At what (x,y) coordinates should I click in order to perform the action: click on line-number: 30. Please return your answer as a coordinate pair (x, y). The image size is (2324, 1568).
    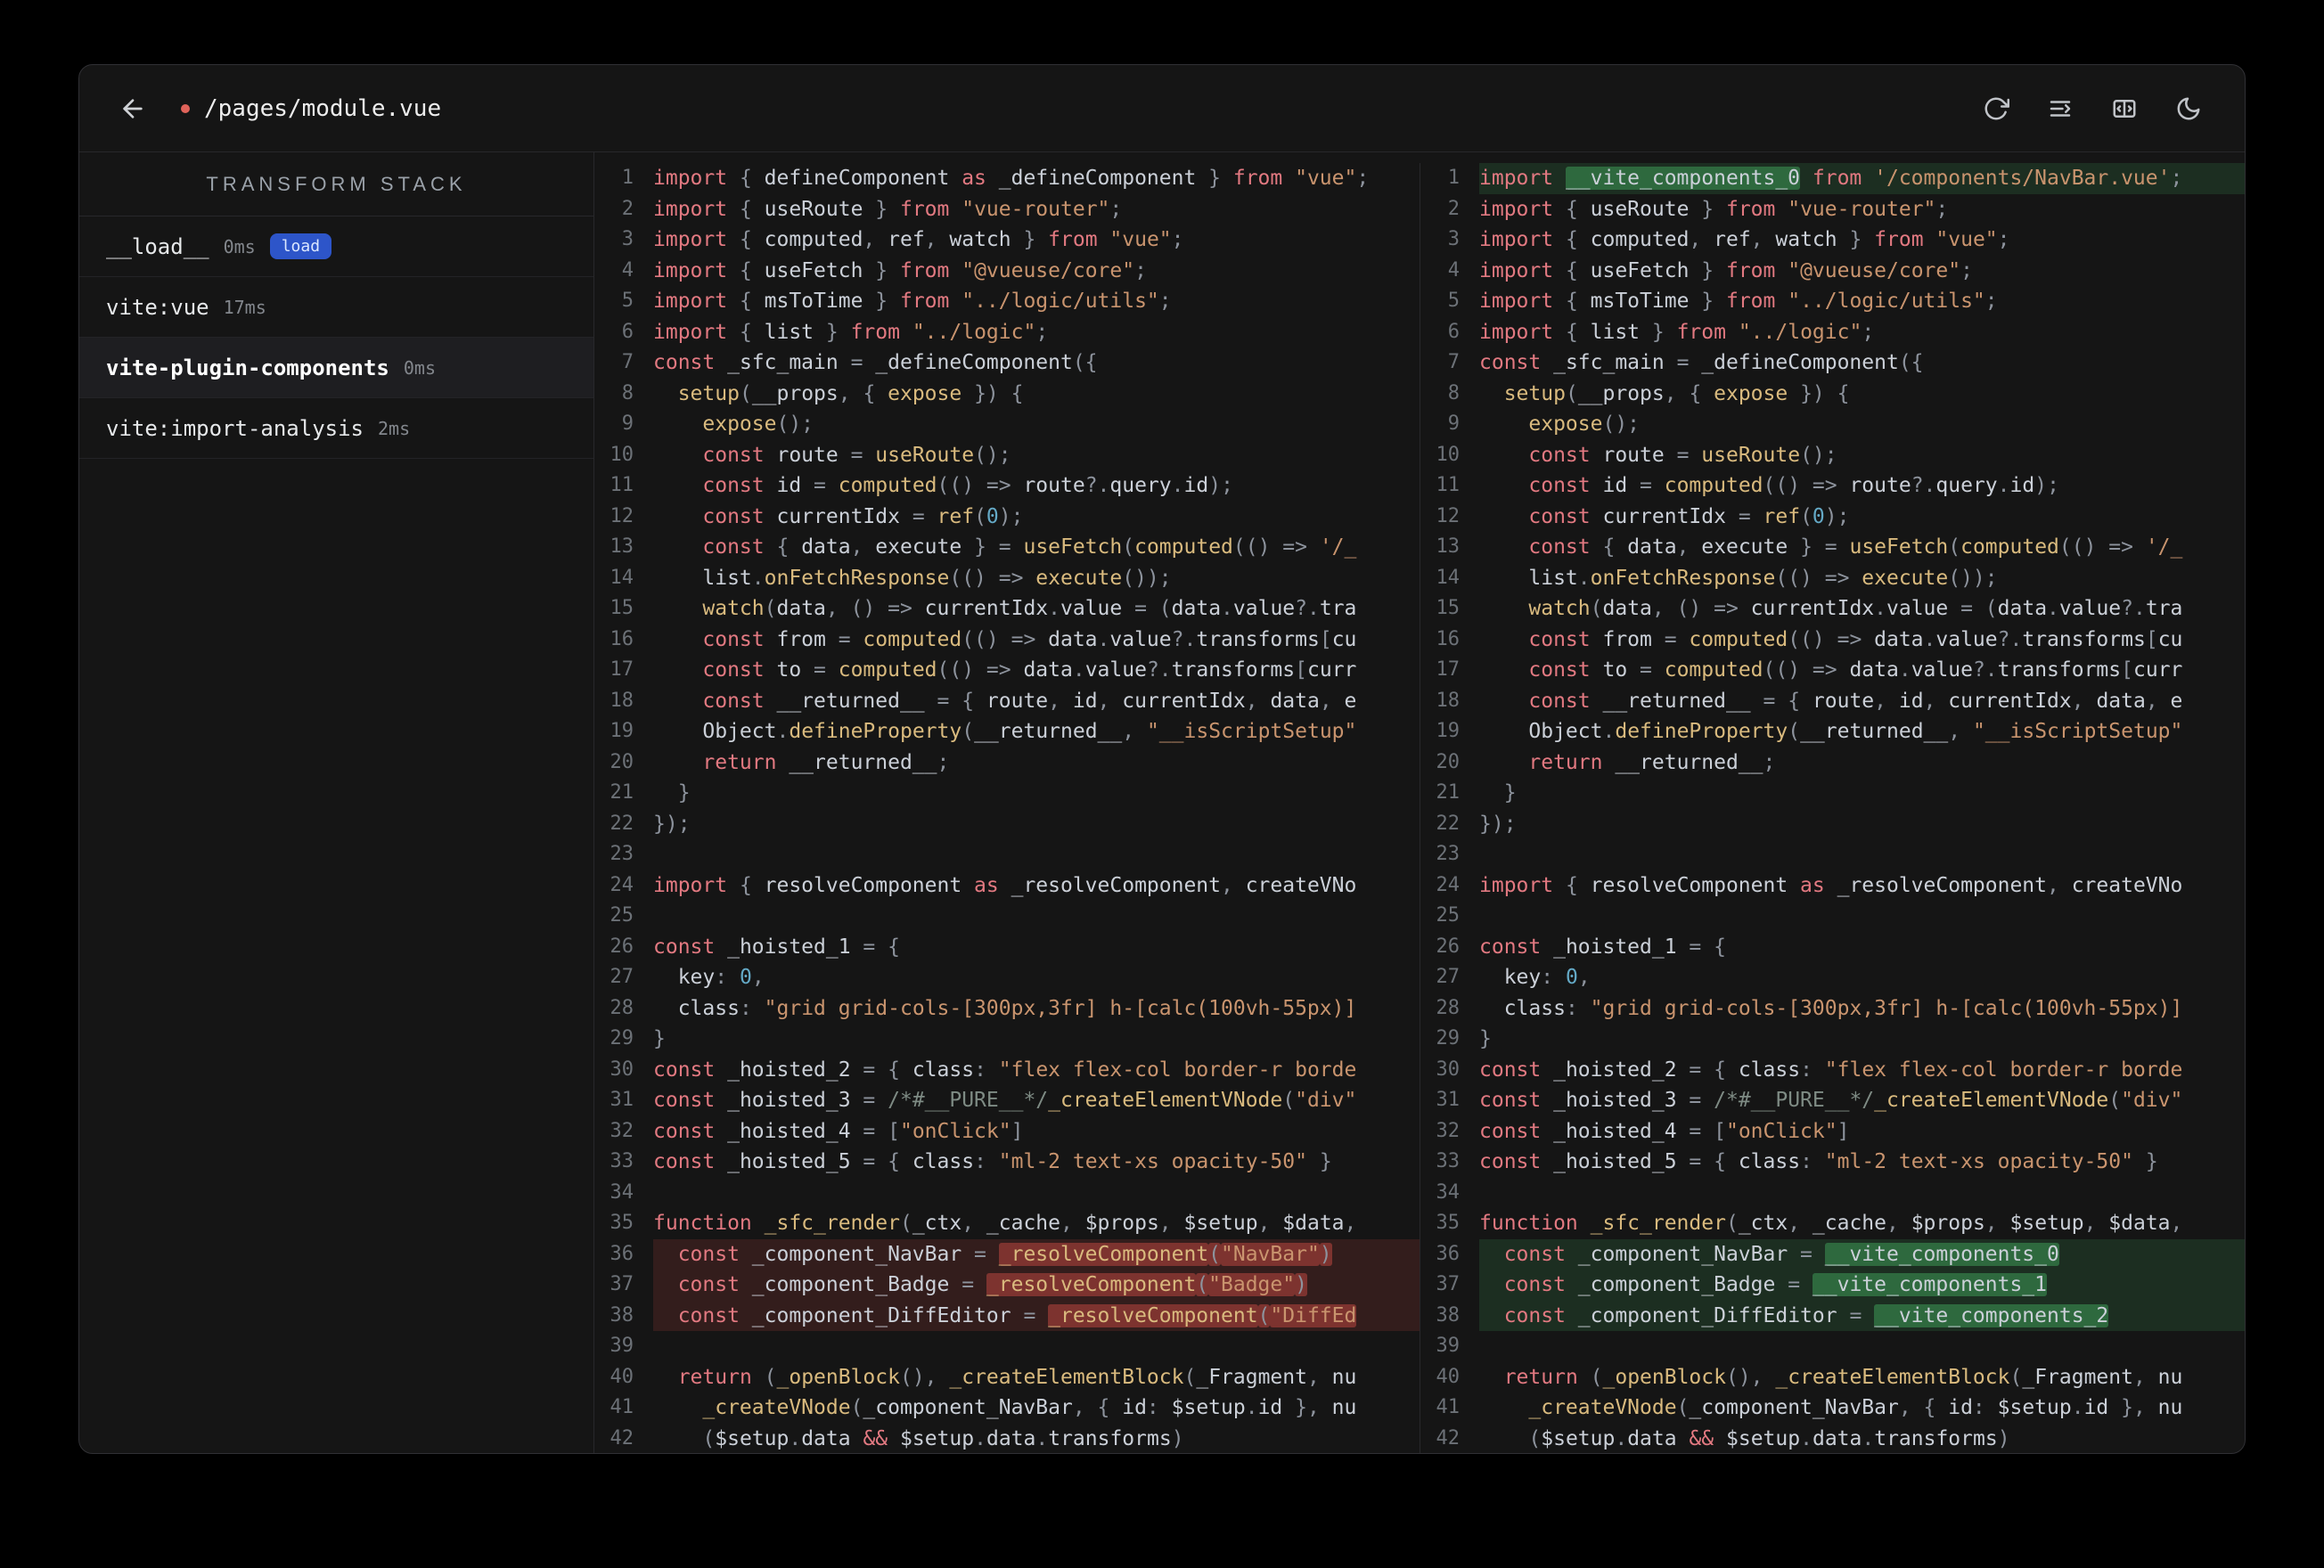
    Looking at the image, I should click on (1448, 1069).